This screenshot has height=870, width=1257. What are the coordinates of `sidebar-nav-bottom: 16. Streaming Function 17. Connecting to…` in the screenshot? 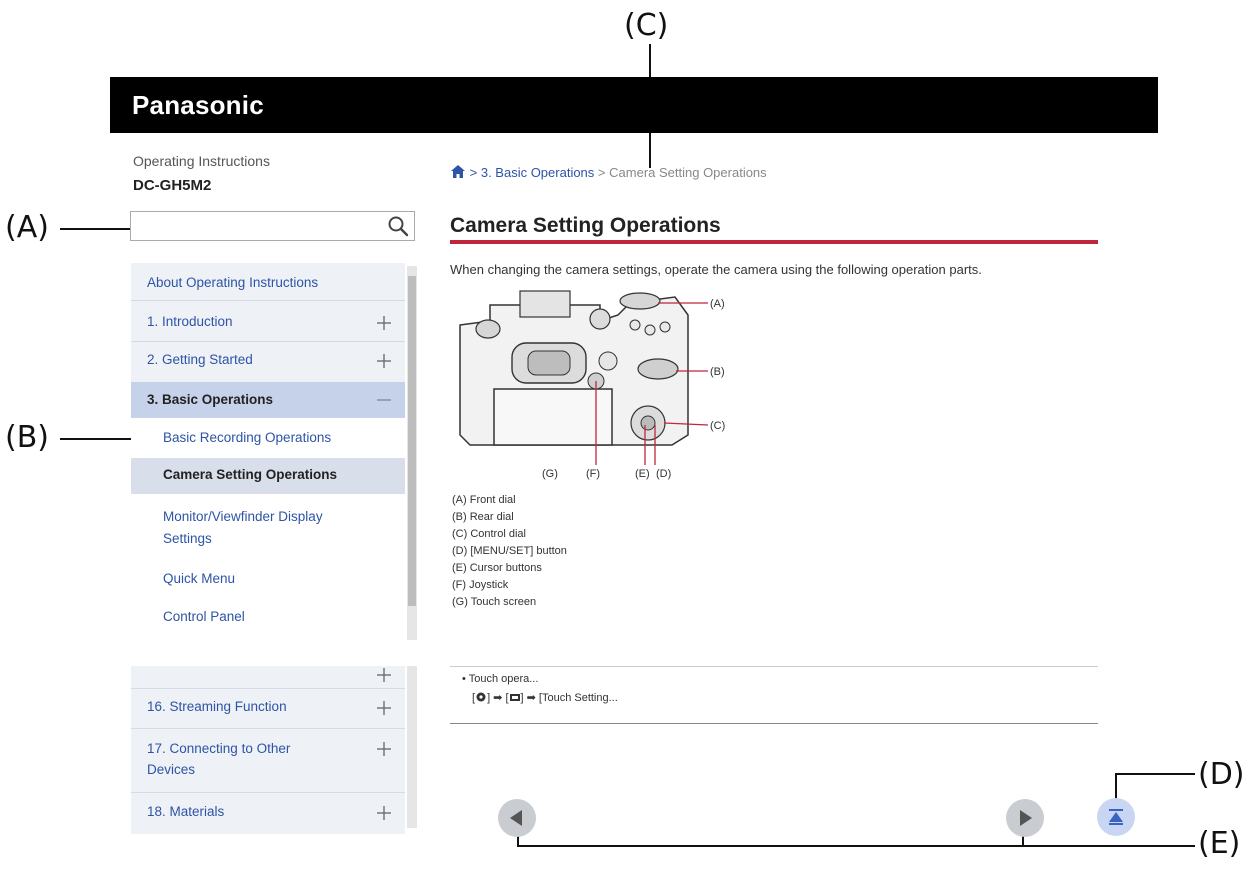 It's located at (268, 750).